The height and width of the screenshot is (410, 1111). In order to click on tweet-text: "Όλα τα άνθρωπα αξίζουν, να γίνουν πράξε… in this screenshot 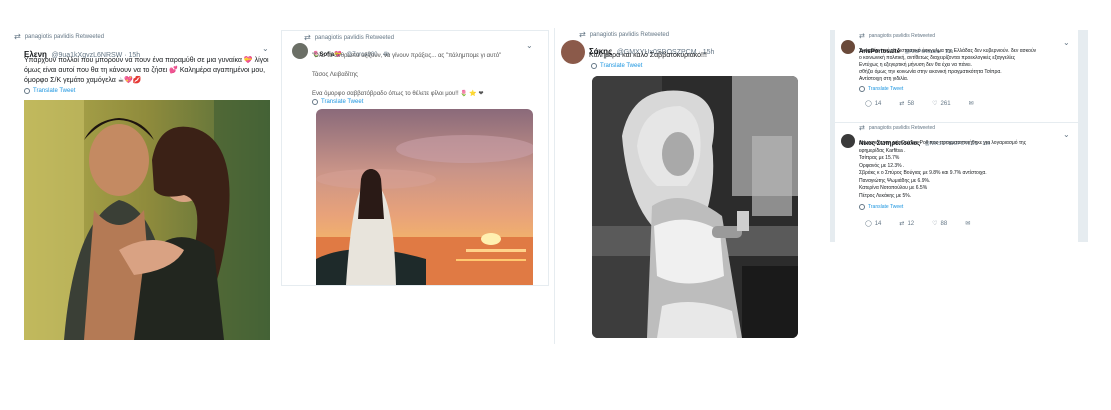, I will do `click(407, 75)`.